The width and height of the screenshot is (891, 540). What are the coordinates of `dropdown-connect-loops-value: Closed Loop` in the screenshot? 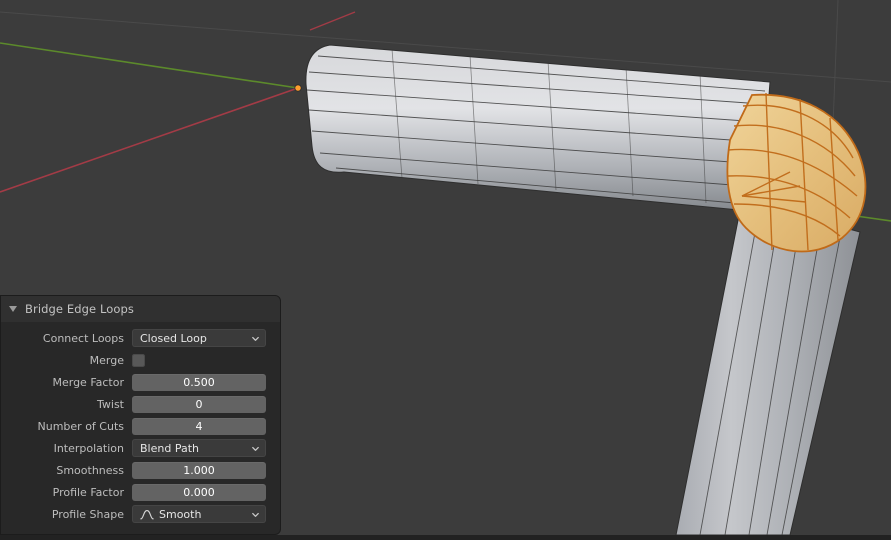 It's located at (173, 338).